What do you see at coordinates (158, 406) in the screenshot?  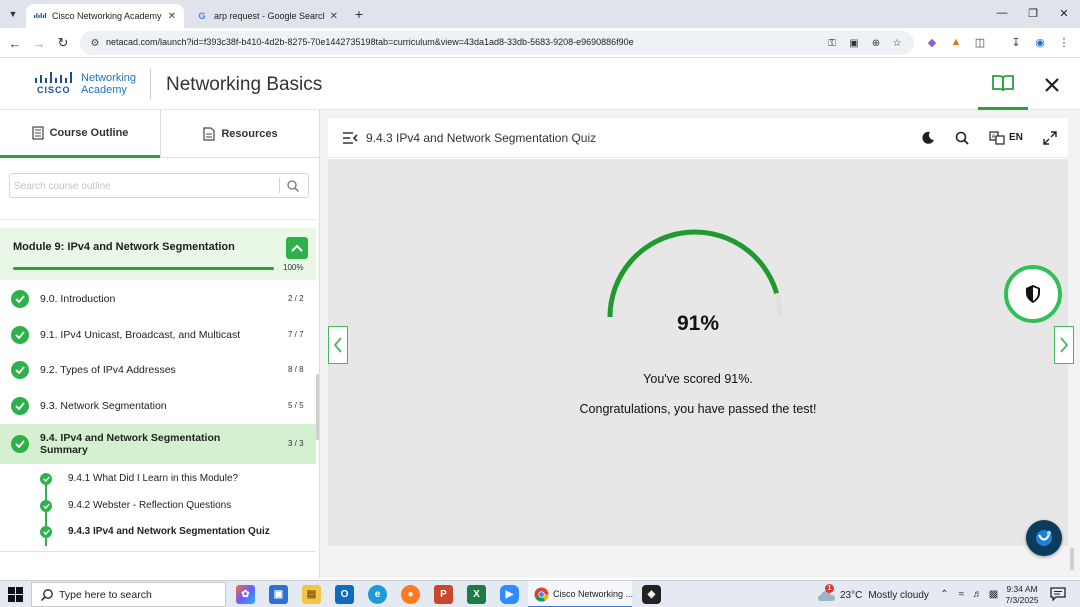 I see `lesson-item-segmentation: 9.3. Network Segmentation 5 / 5` at bounding box center [158, 406].